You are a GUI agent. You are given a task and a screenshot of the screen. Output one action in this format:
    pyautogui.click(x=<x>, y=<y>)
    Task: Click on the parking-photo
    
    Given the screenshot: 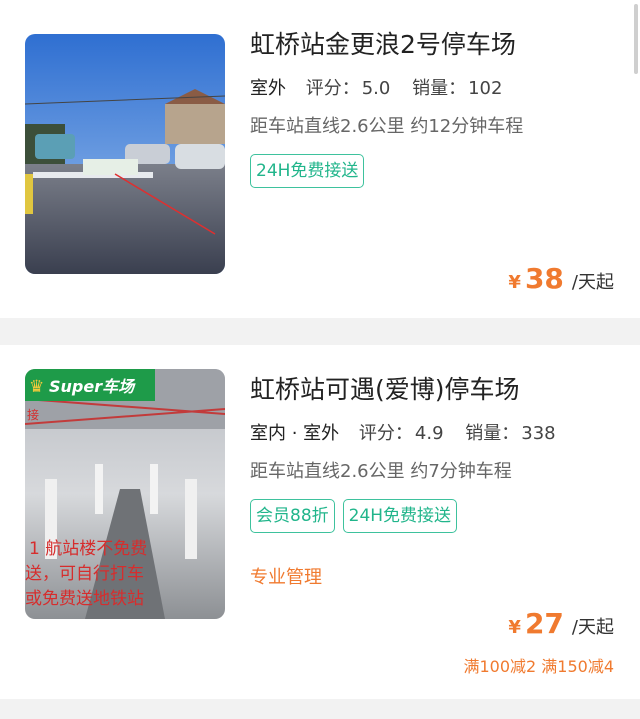 What is the action you would take?
    pyautogui.click(x=125, y=154)
    